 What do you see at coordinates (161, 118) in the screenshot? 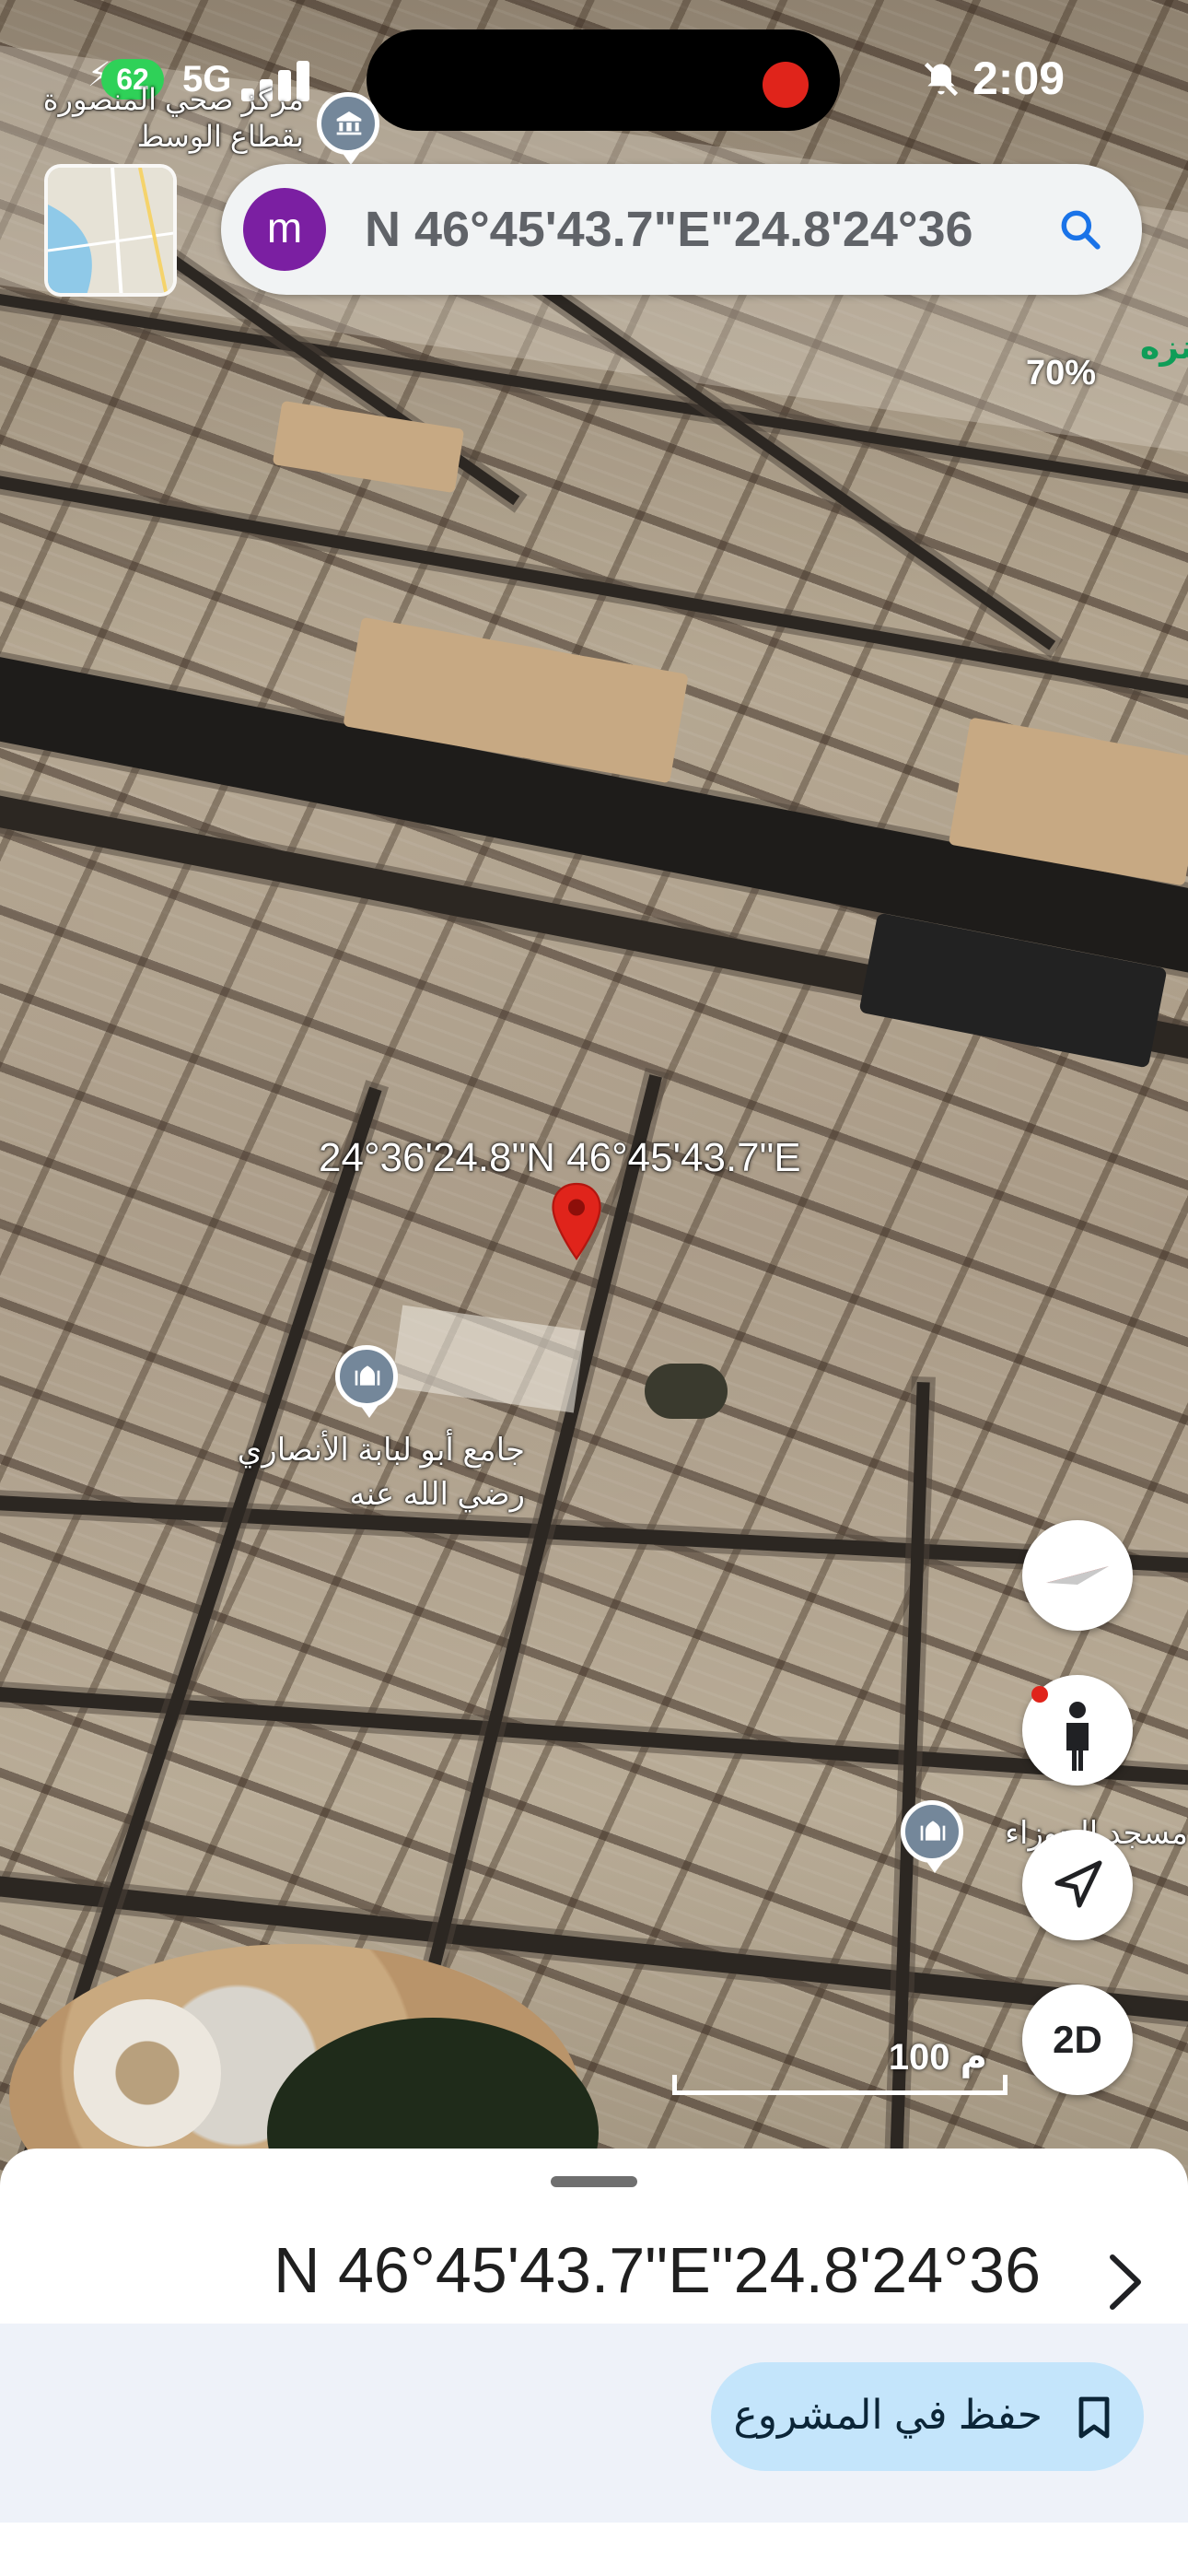
I see `place-label-health-center: مركز صحي المنصورة بقطاع الوسط` at bounding box center [161, 118].